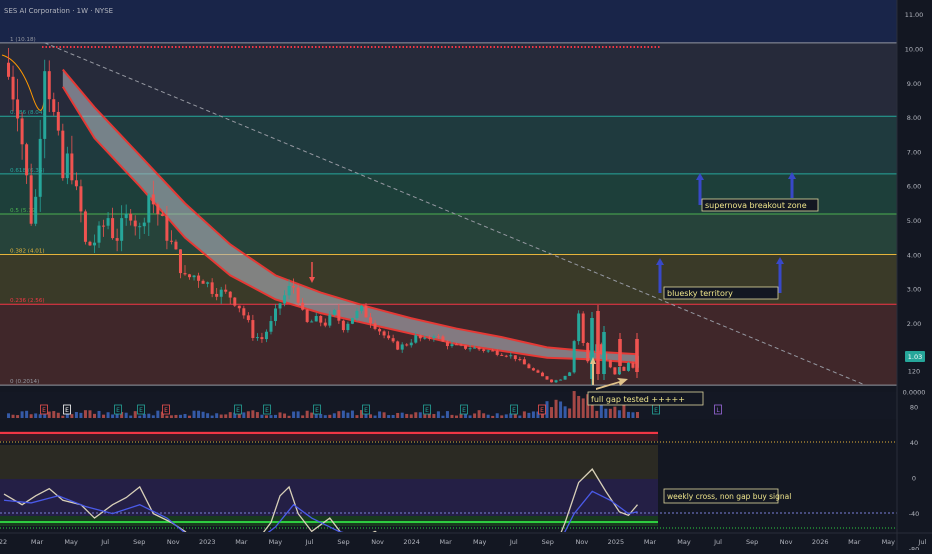 Image resolution: width=932 pixels, height=554 pixels. What do you see at coordinates (854, 542) in the screenshot?
I see `time-tick-label: Mar` at bounding box center [854, 542].